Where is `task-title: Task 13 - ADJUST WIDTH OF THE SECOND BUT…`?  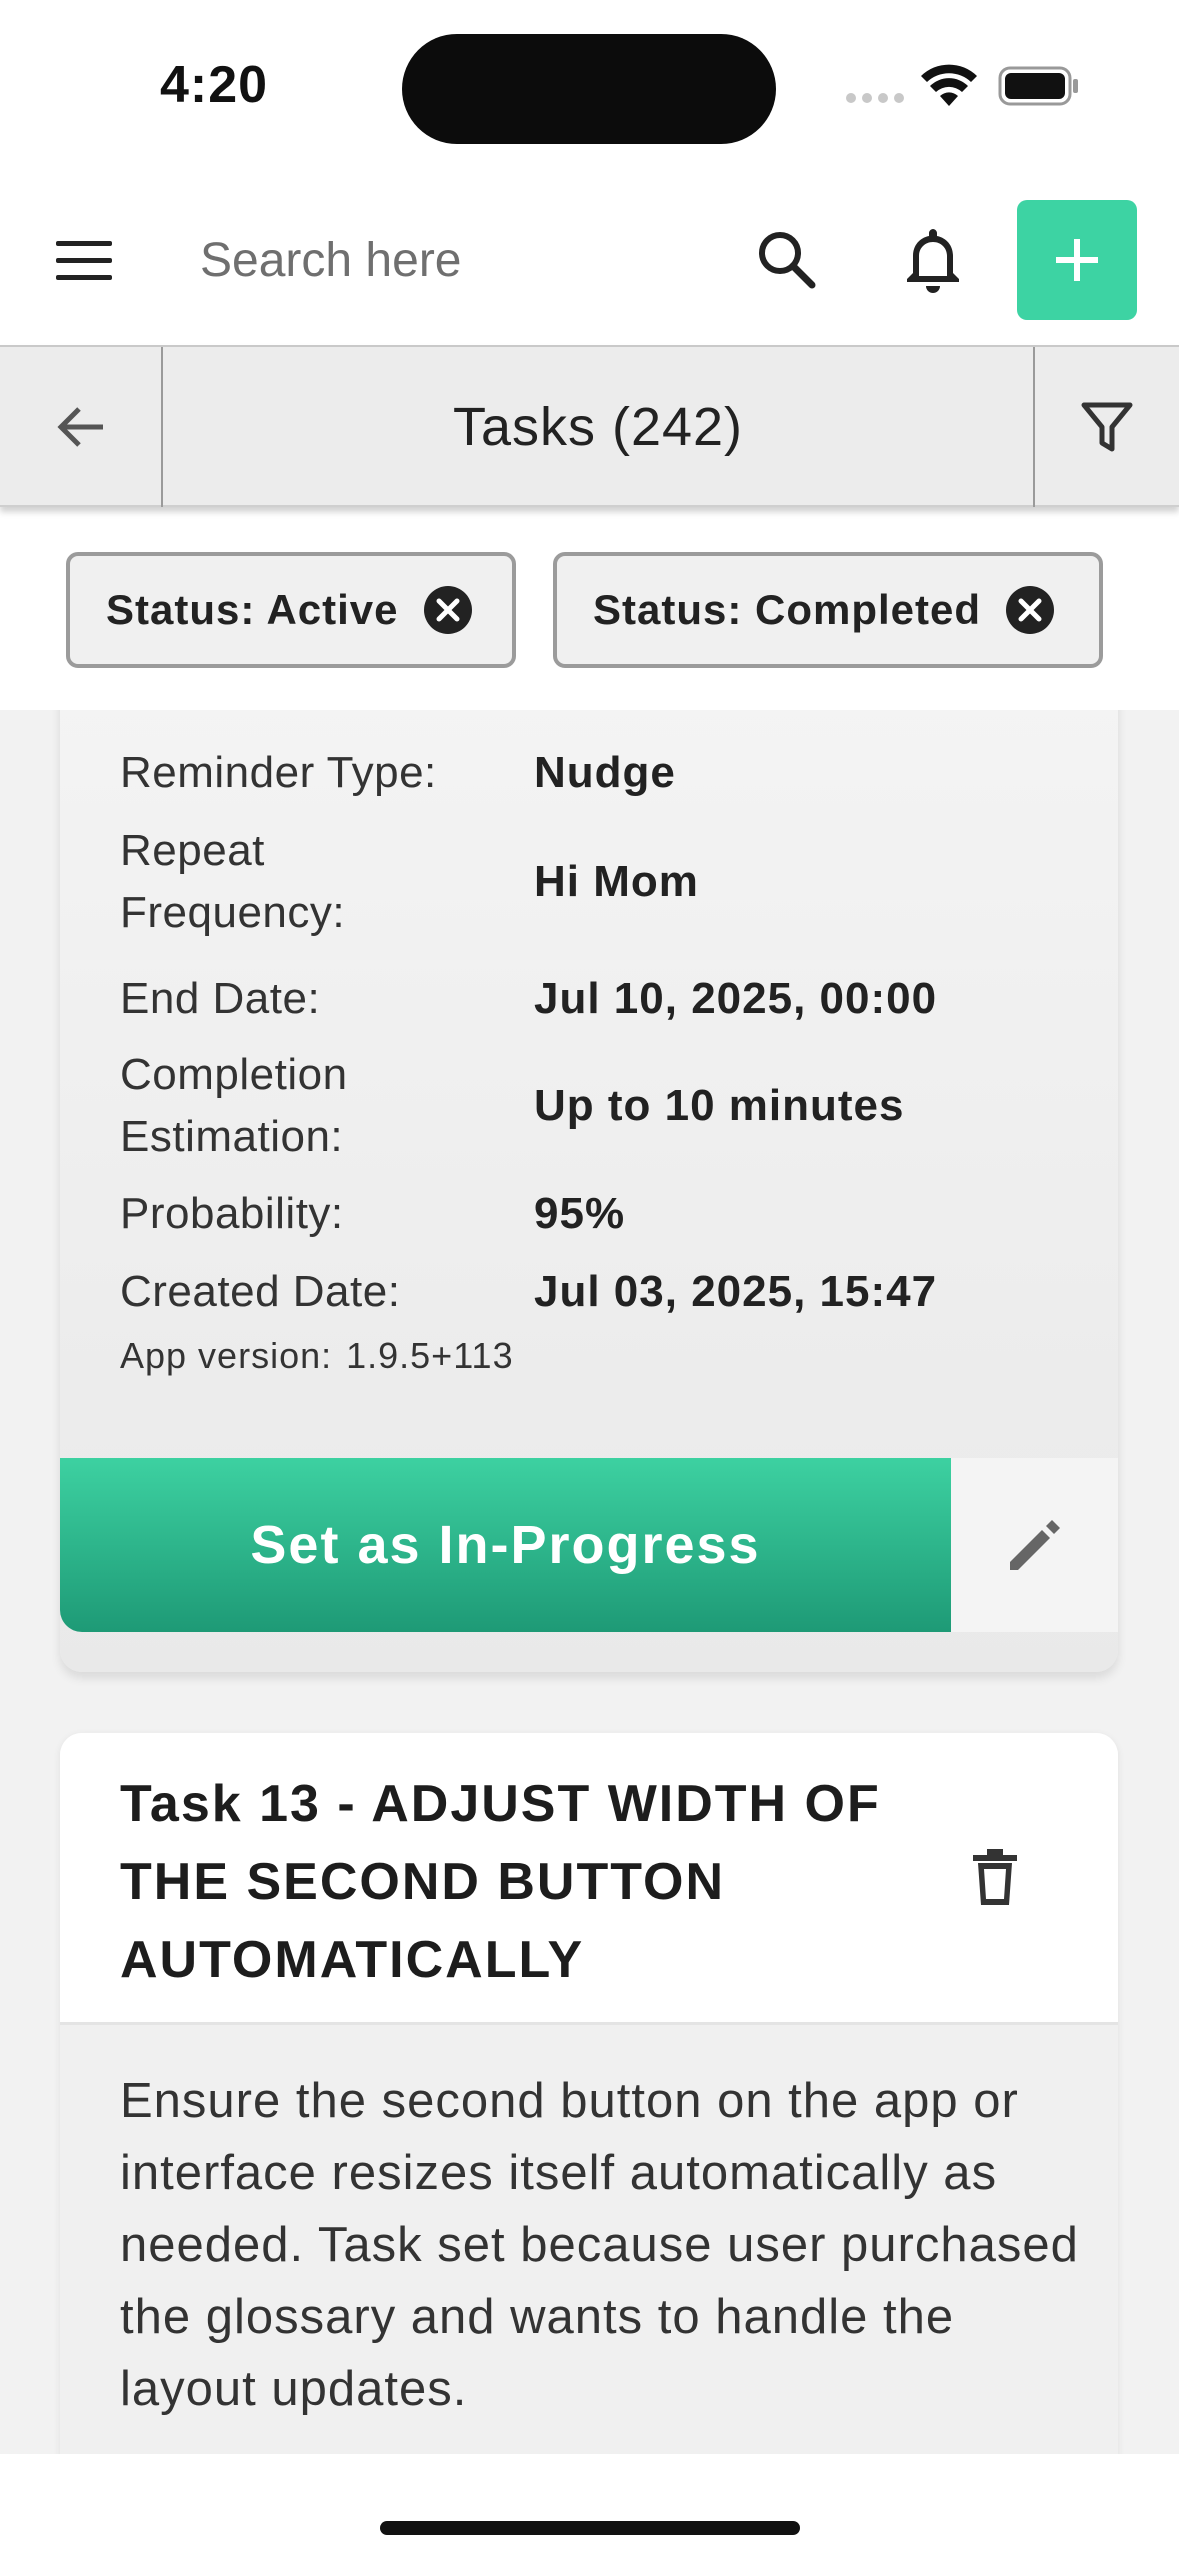
task-title: Task 13 - ADJUST WIDTH OF THE SECOND BUT… is located at coordinates (500, 1882).